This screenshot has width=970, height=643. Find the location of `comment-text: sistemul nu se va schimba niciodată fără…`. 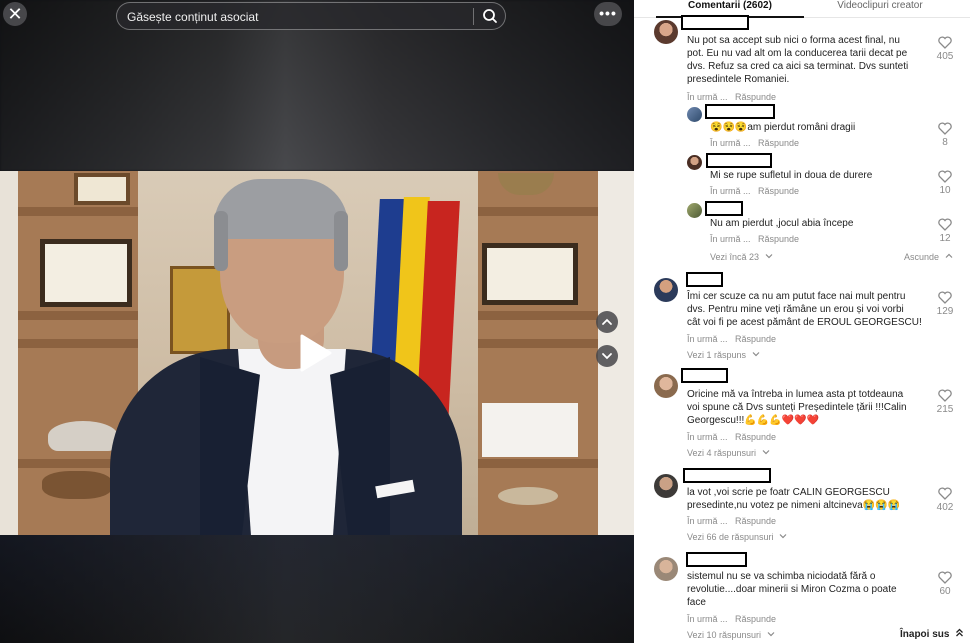

comment-text: sistemul nu se va schimba niciodată fără… is located at coordinates (792, 589).